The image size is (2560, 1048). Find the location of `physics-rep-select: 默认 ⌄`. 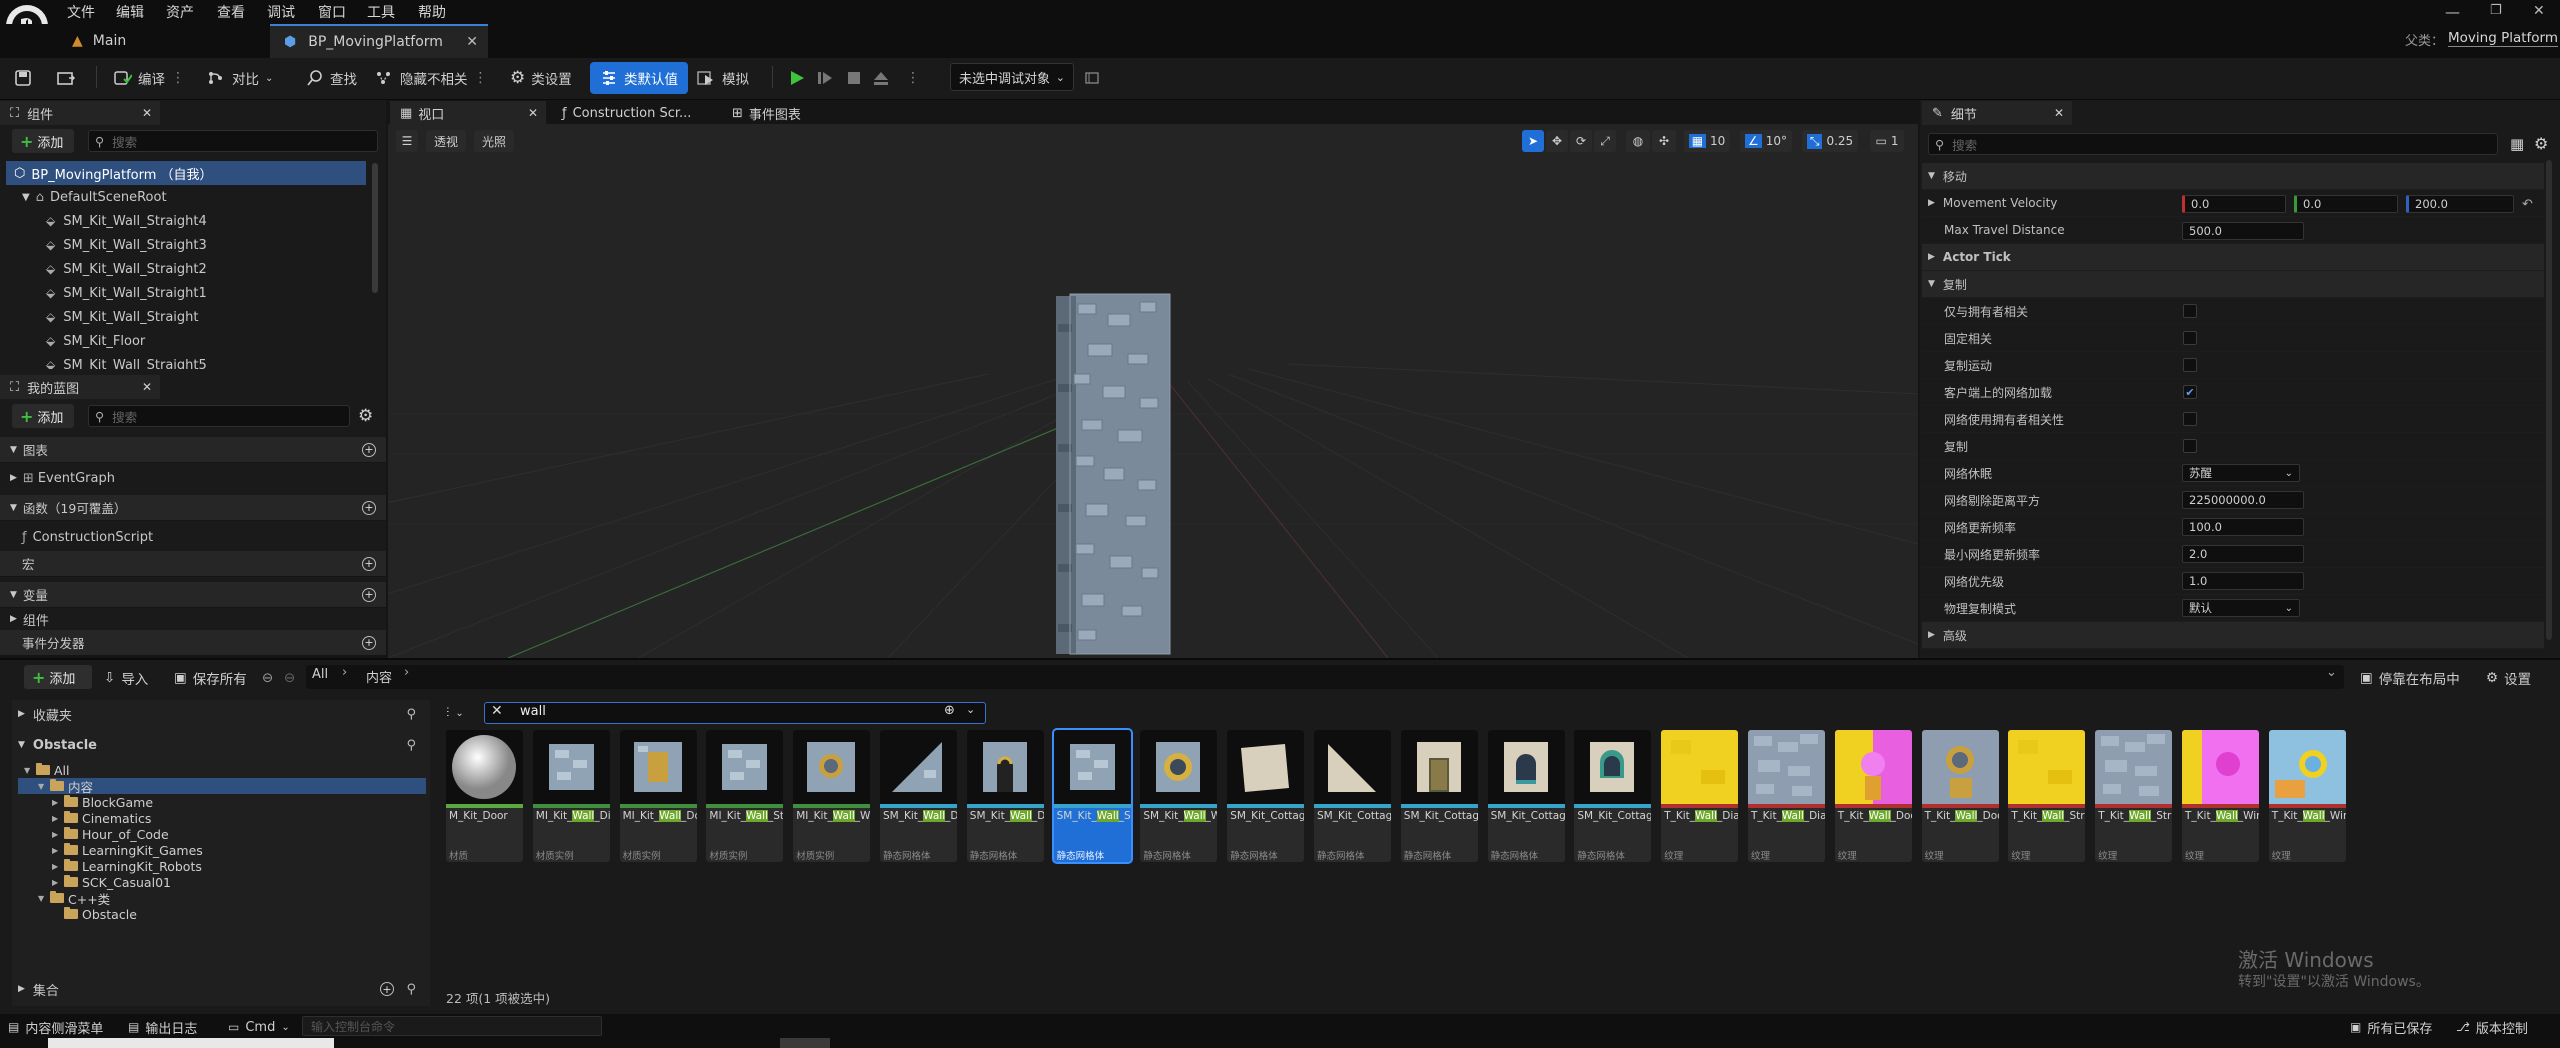

physics-rep-select: 默认 ⌄ is located at coordinates (2241, 608).